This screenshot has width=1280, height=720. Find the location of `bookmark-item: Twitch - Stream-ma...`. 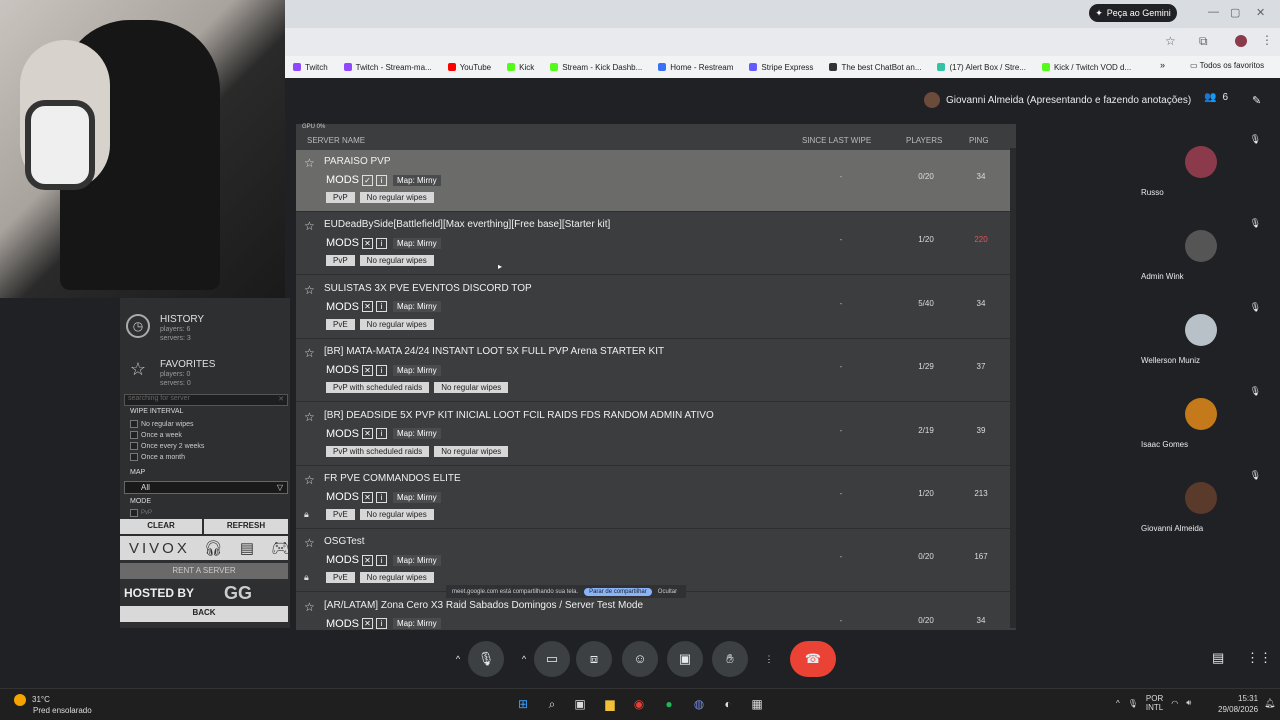

bookmark-item: Twitch - Stream-ma... is located at coordinates (388, 67).